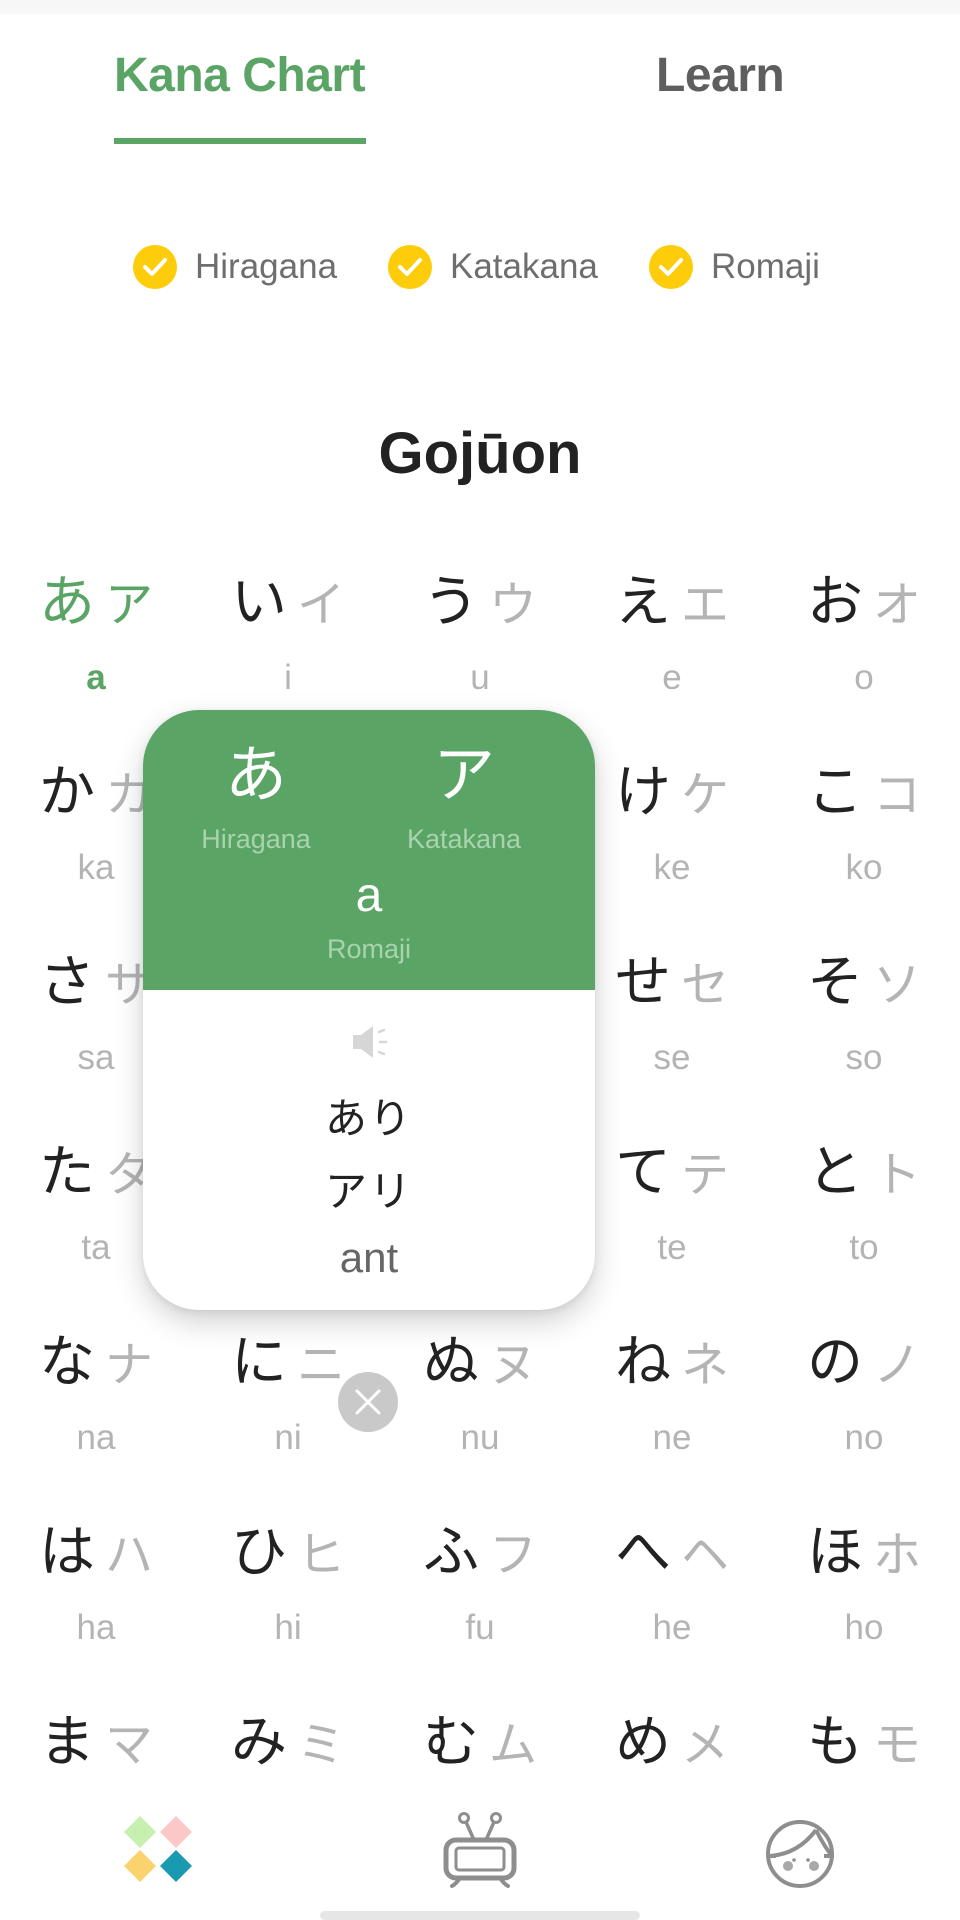 The width and height of the screenshot is (960, 1920). Describe the element at coordinates (288, 1605) in the screenshot. I see `kana-cell-hi: ひヒ hi` at that location.